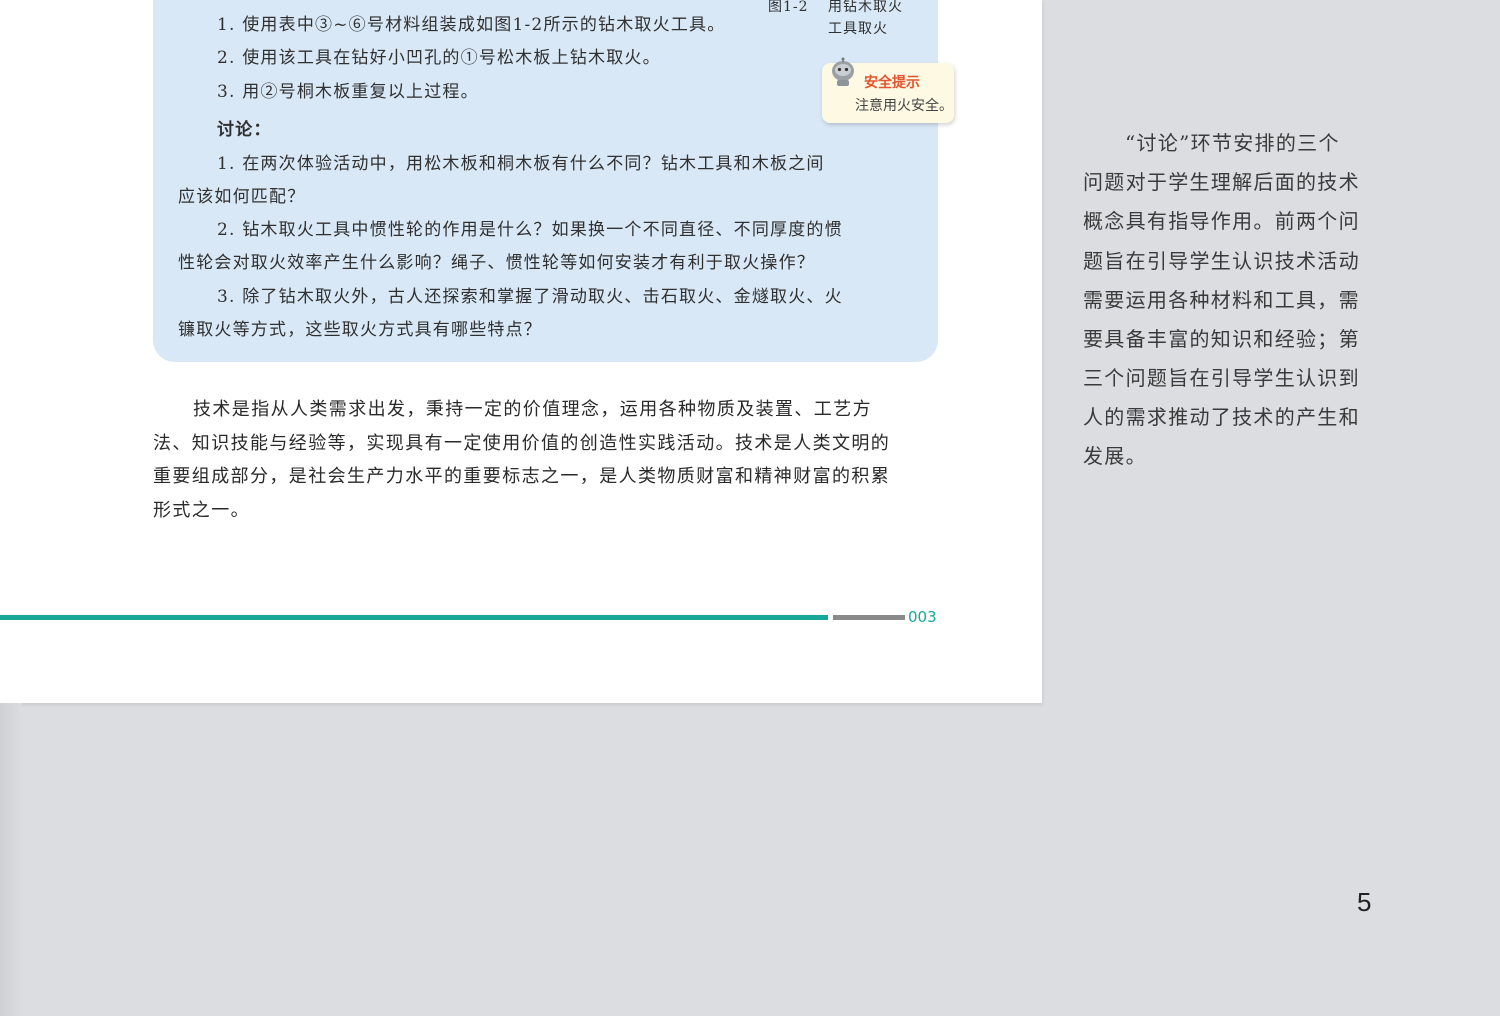 This screenshot has width=1500, height=1016. Describe the element at coordinates (1221, 182) in the screenshot. I see `margin-note-line-2: 问题对于学生理解后面的技术` at that location.